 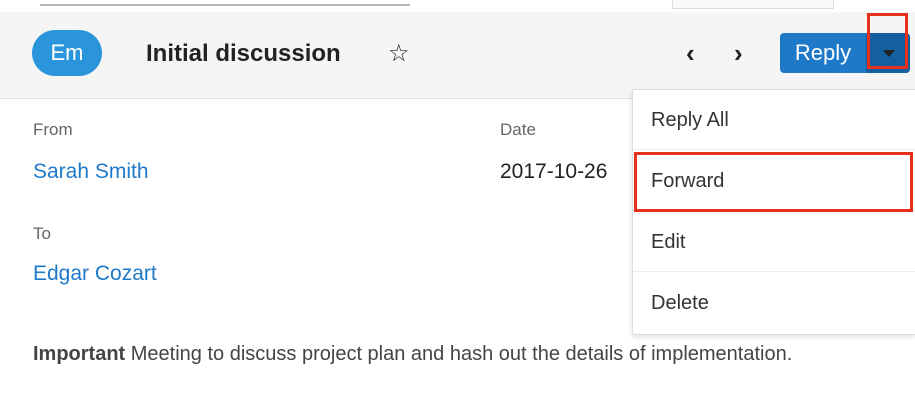 What do you see at coordinates (95, 274) in the screenshot?
I see `to-link: Edgar Cozart` at bounding box center [95, 274].